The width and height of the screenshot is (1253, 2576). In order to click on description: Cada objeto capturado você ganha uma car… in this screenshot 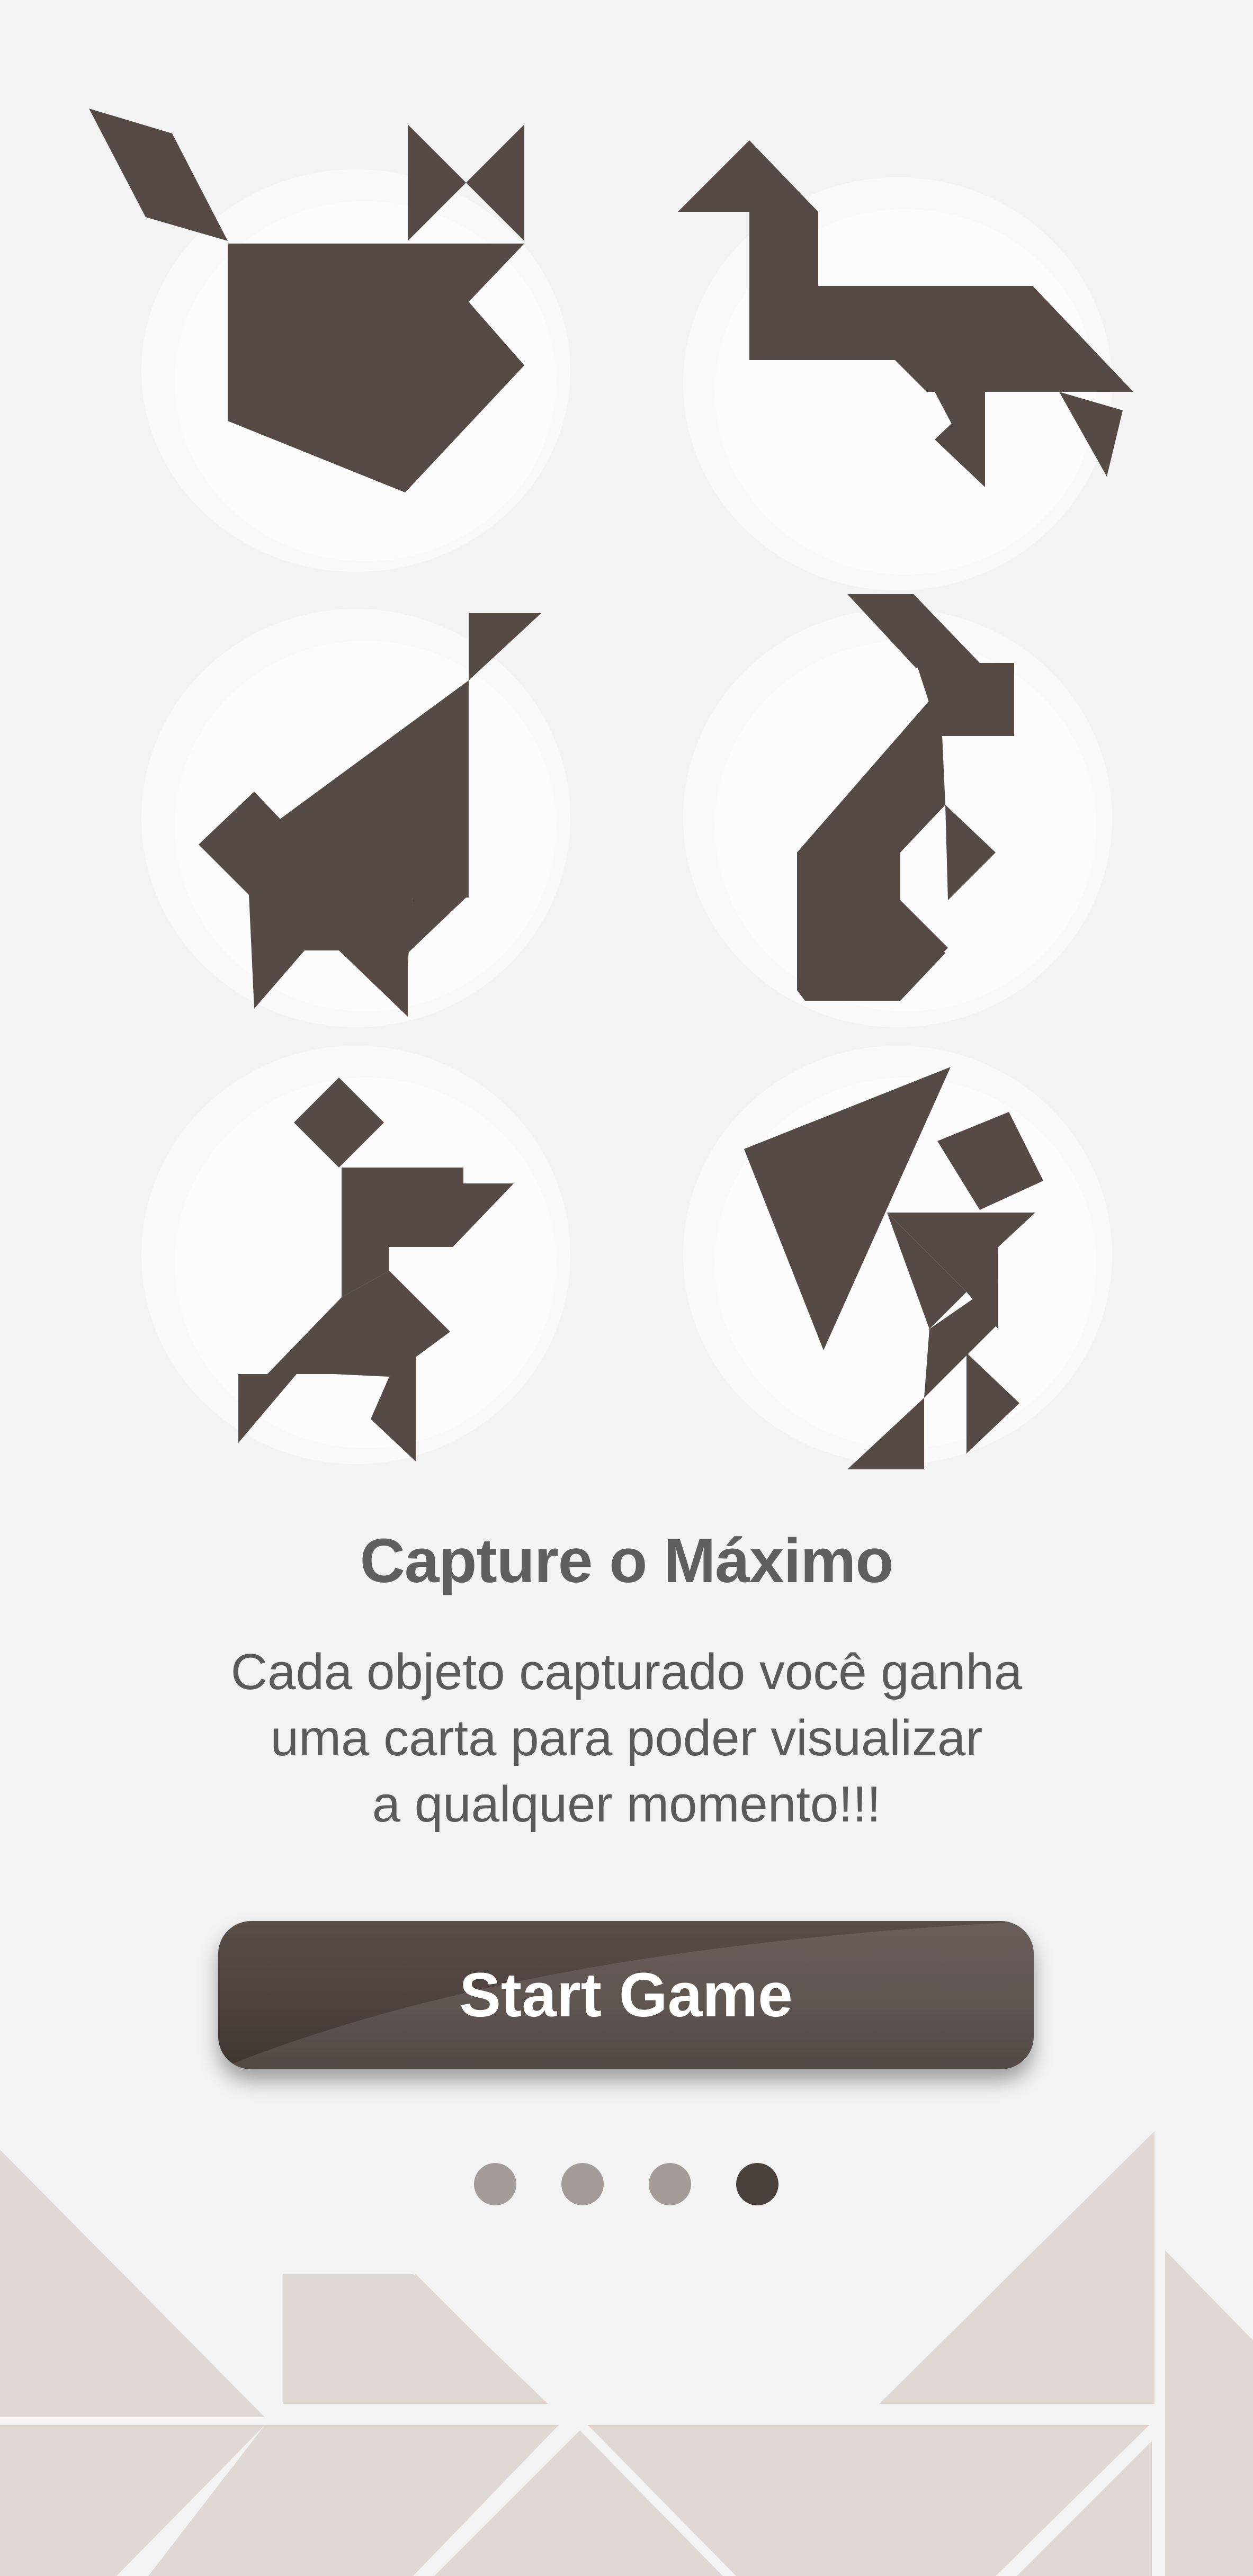, I will do `click(626, 1738)`.